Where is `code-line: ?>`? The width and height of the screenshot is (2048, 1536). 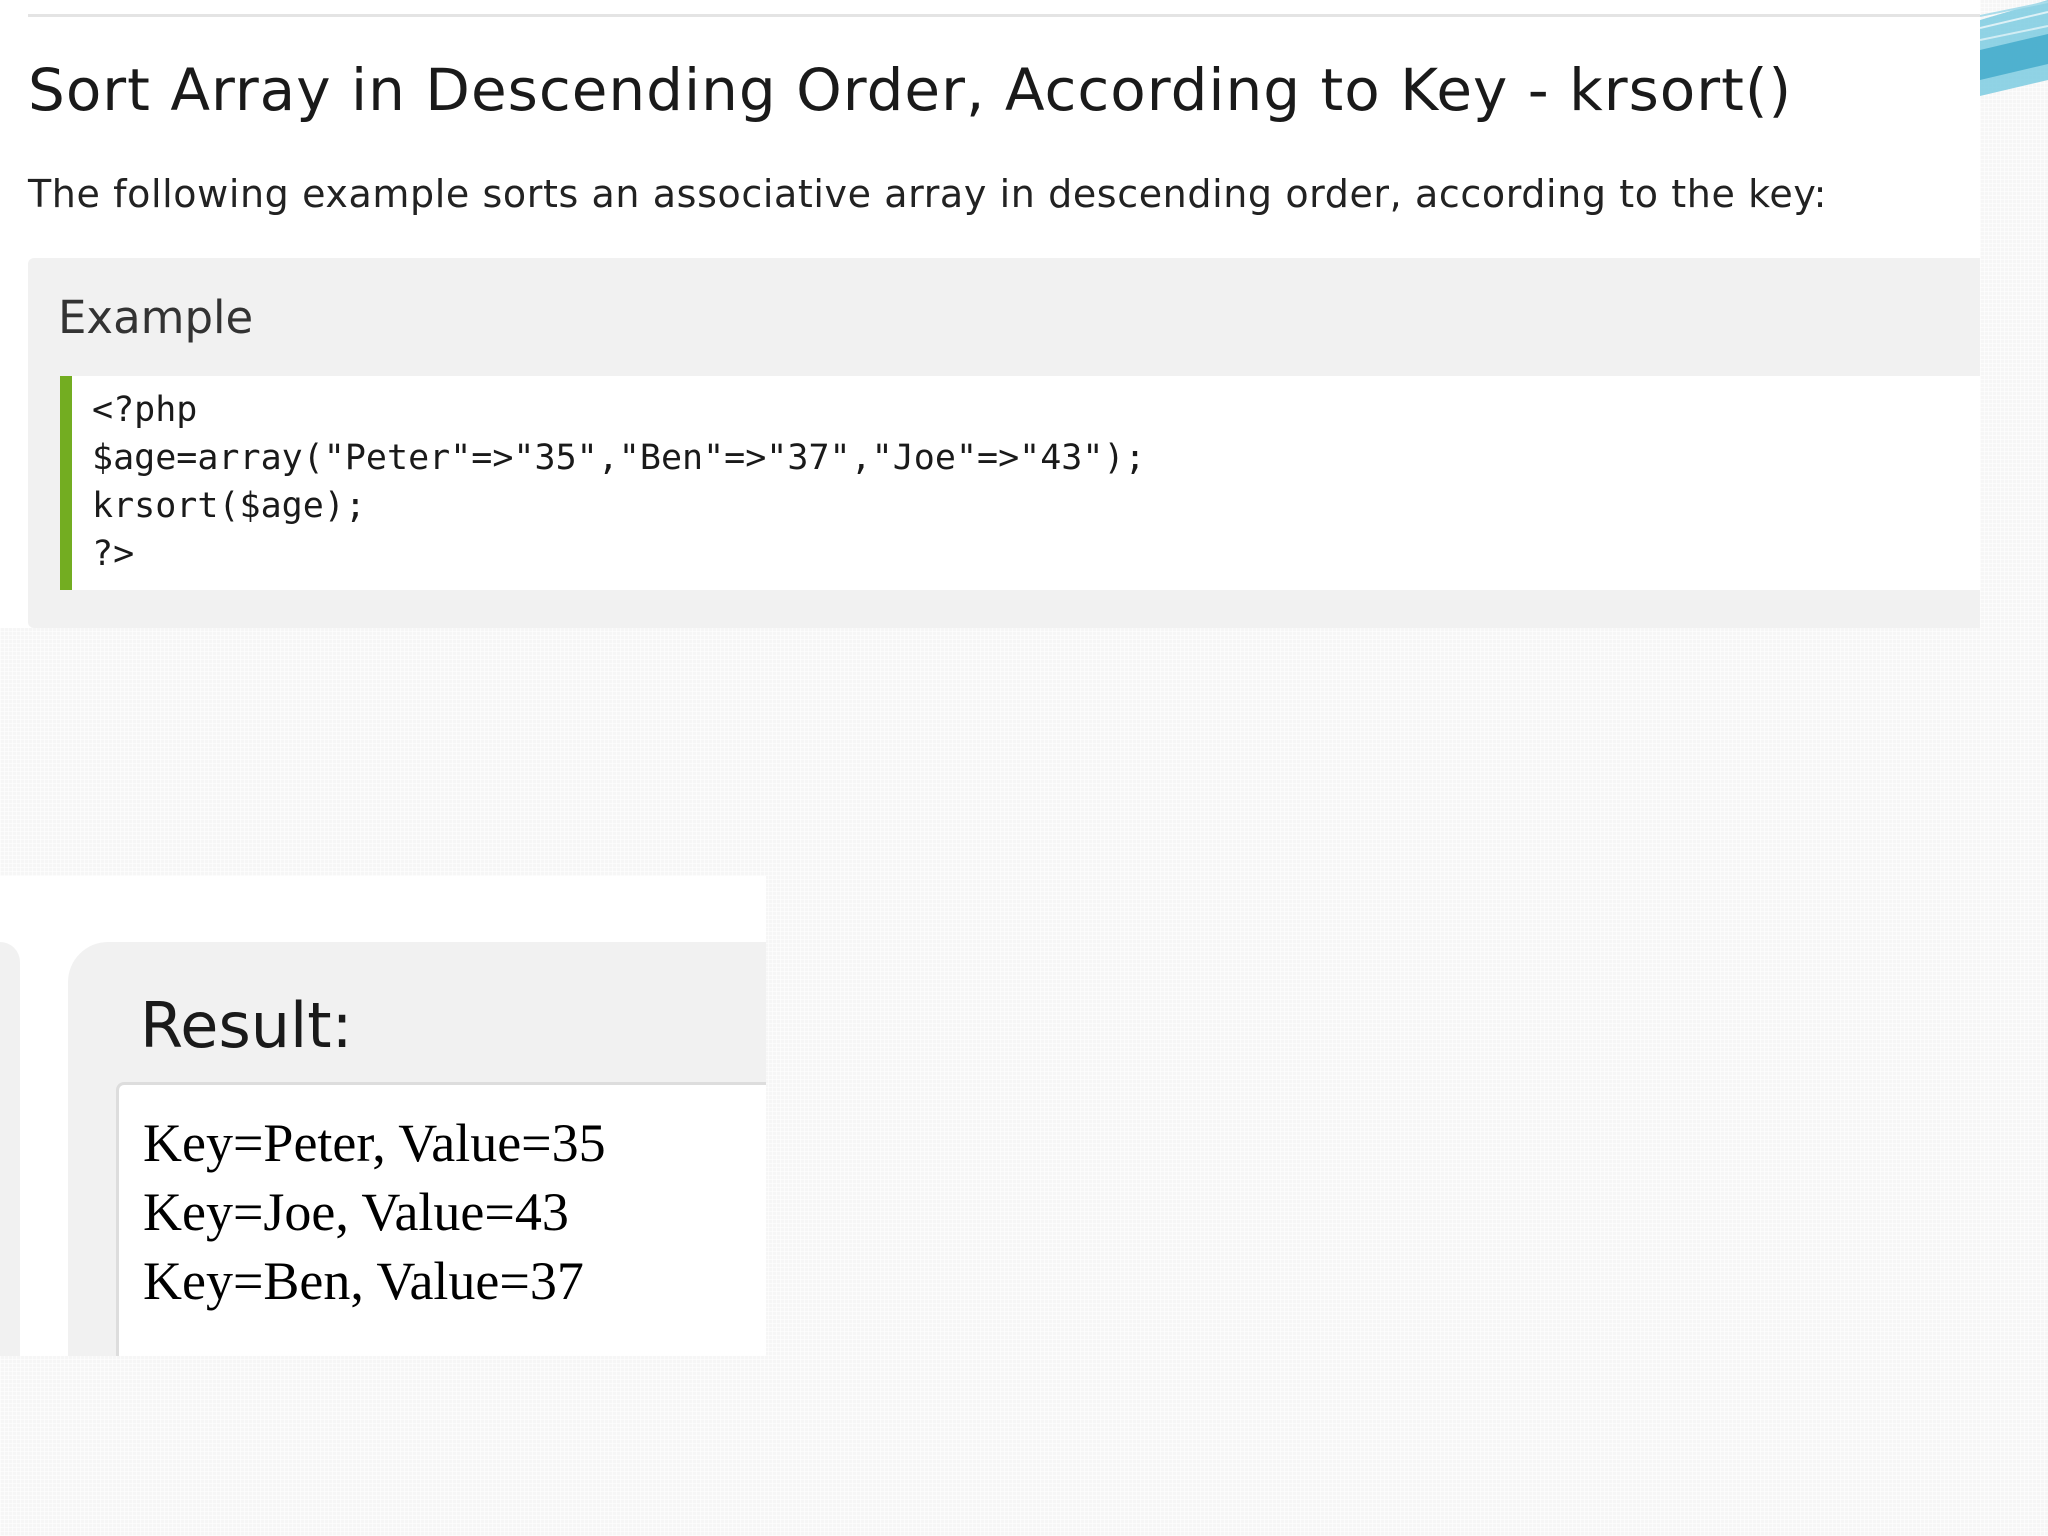 code-line: ?> is located at coordinates (113, 554).